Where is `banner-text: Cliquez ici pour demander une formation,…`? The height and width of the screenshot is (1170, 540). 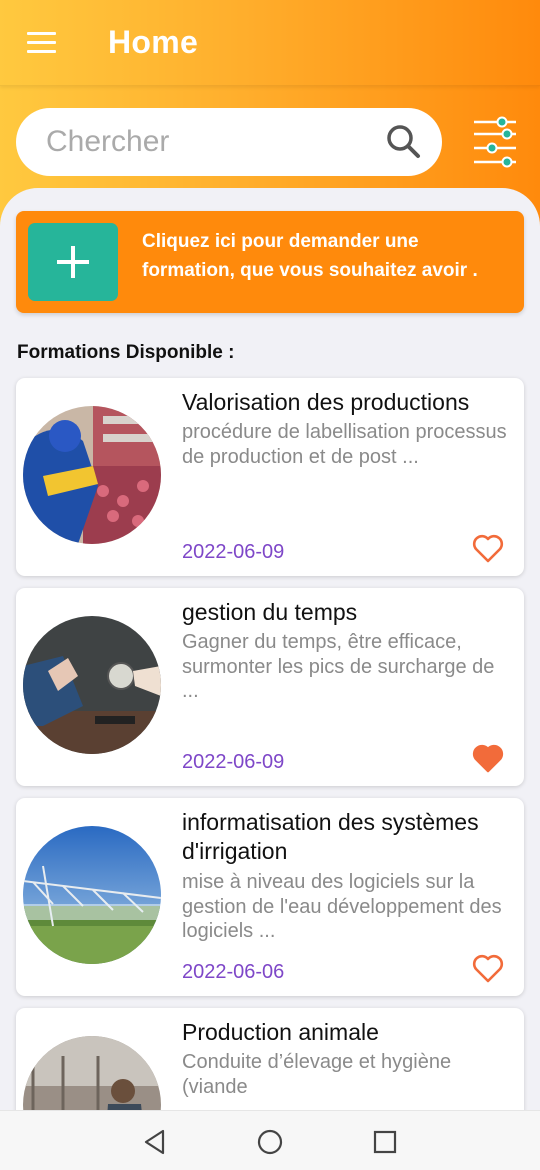
banner-text: Cliquez ici pour demander une formation,… is located at coordinates (310, 256).